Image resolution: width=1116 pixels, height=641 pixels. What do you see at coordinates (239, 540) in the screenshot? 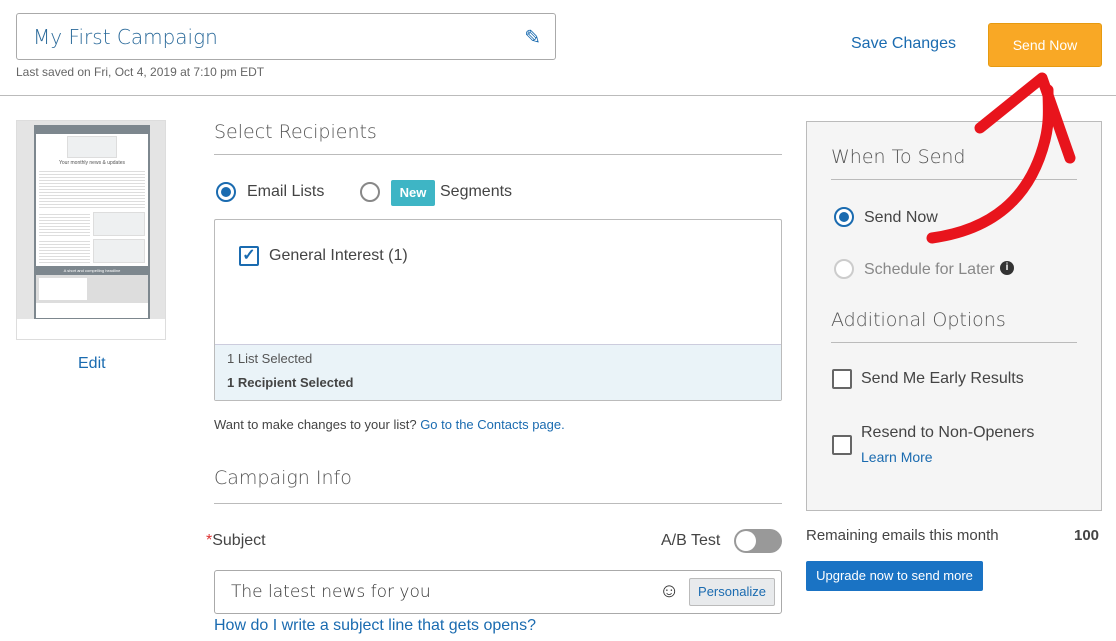
I see `subject-label-text: Subject` at bounding box center [239, 540].